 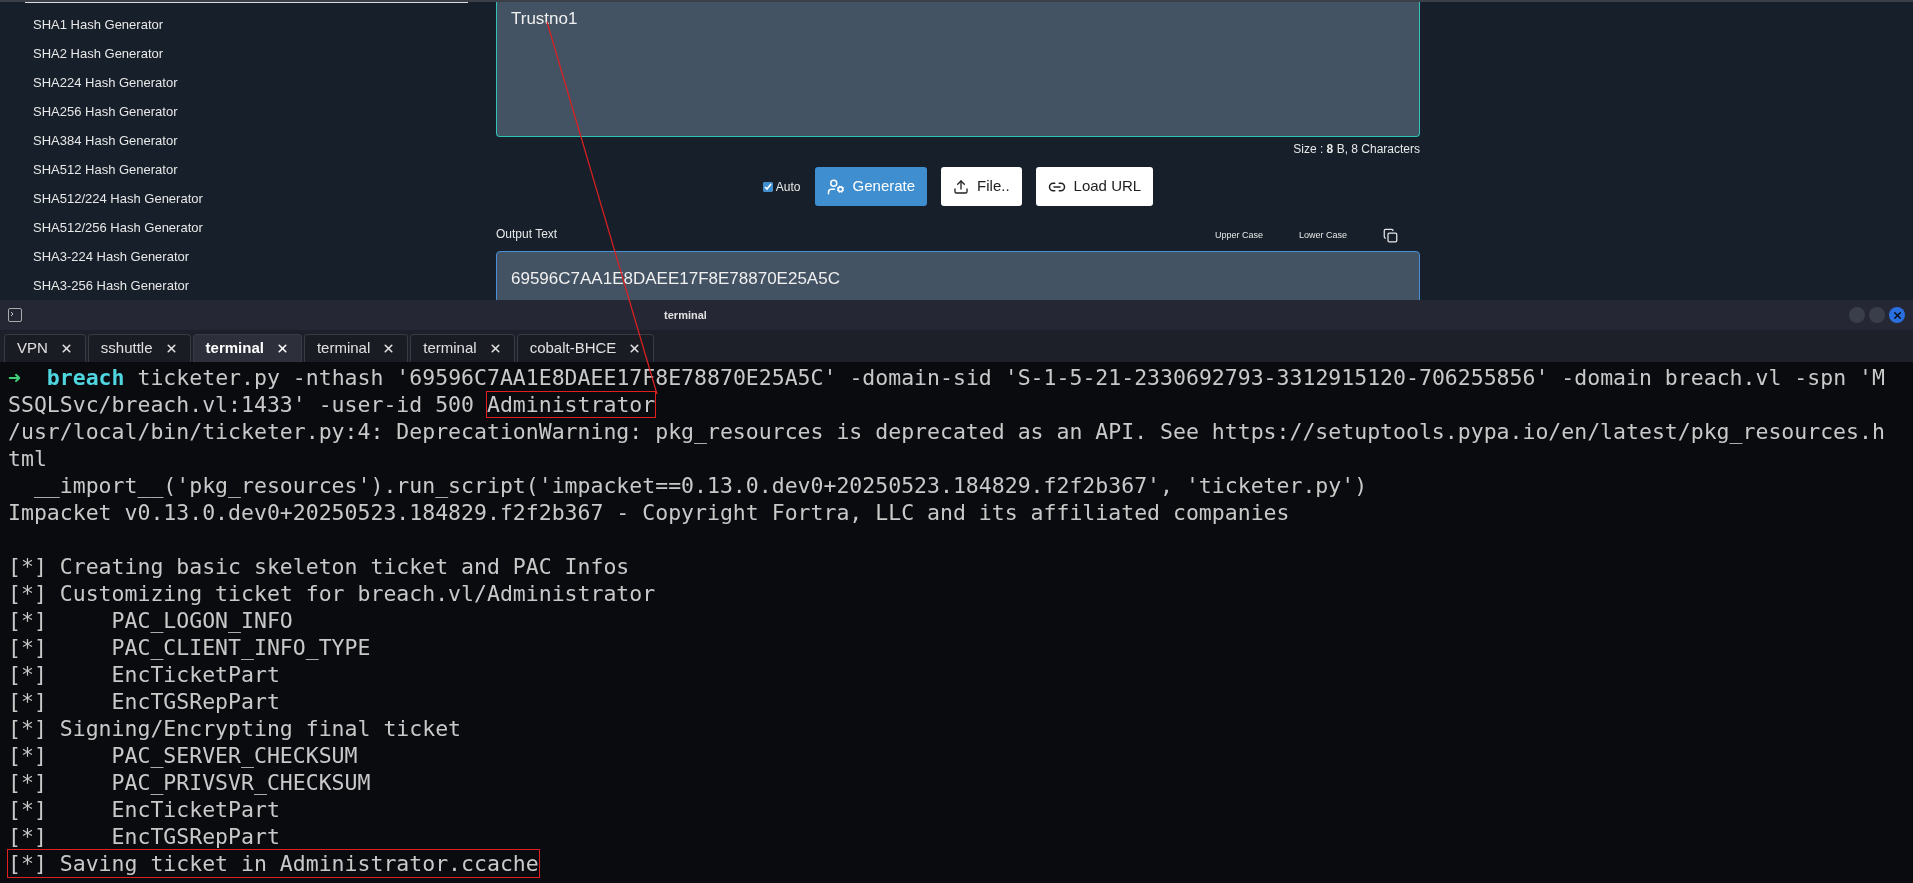 What do you see at coordinates (241, 404) in the screenshot?
I see `command-text: SSQLSvc/breach.vl:1433' -user-id 500` at bounding box center [241, 404].